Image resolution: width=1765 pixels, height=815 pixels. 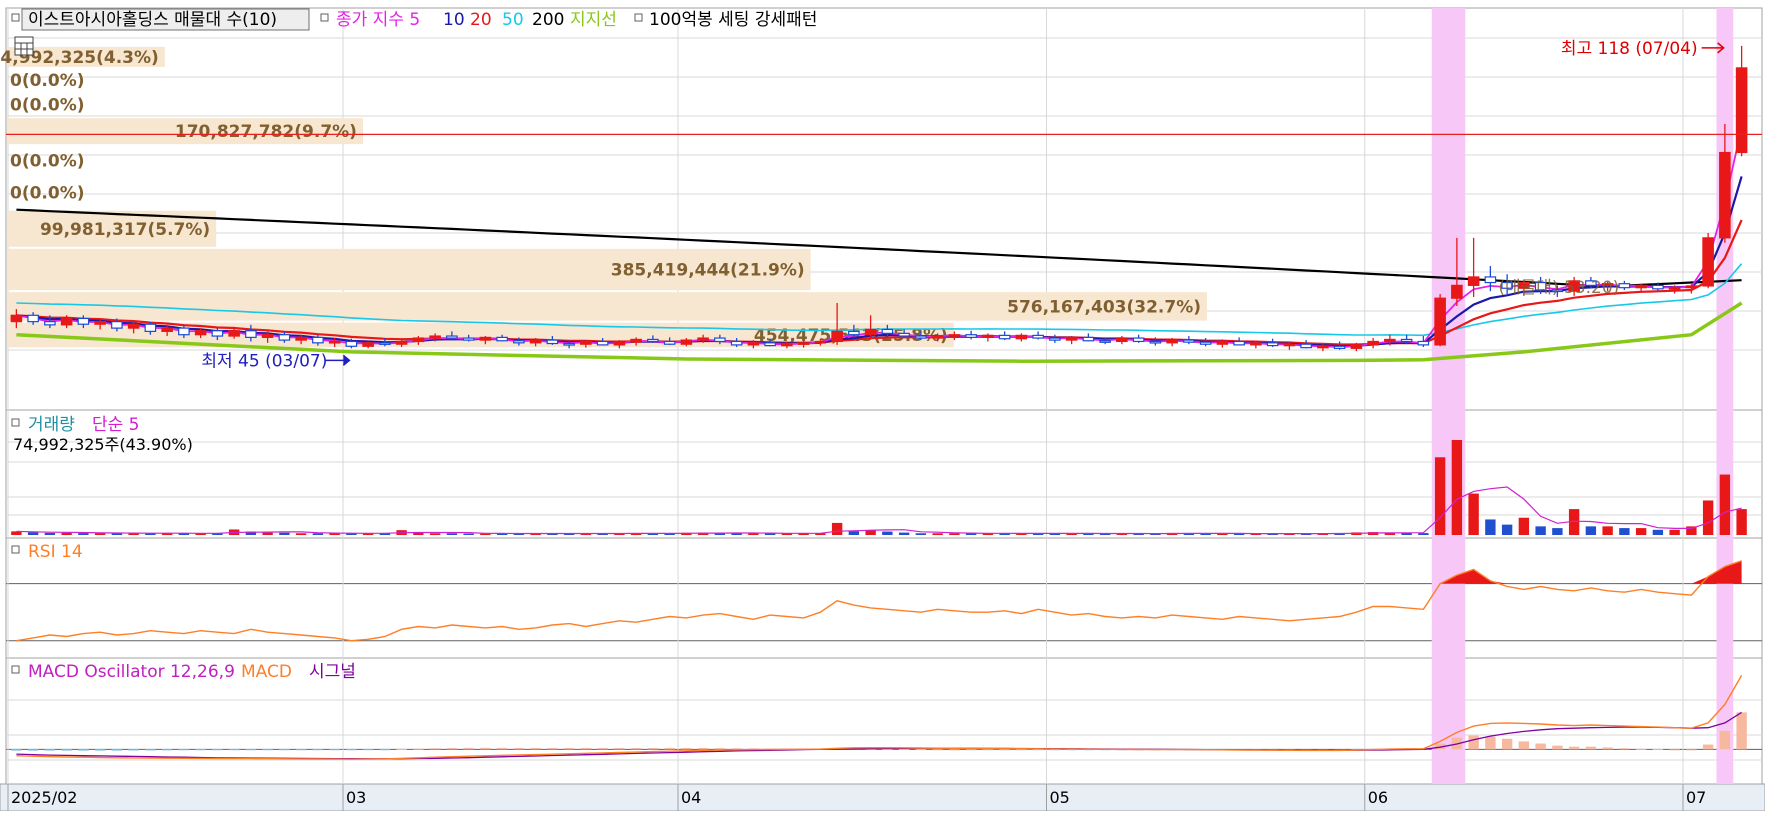 I want to click on legend-ma5: 종가 지수 5, so click(x=378, y=20).